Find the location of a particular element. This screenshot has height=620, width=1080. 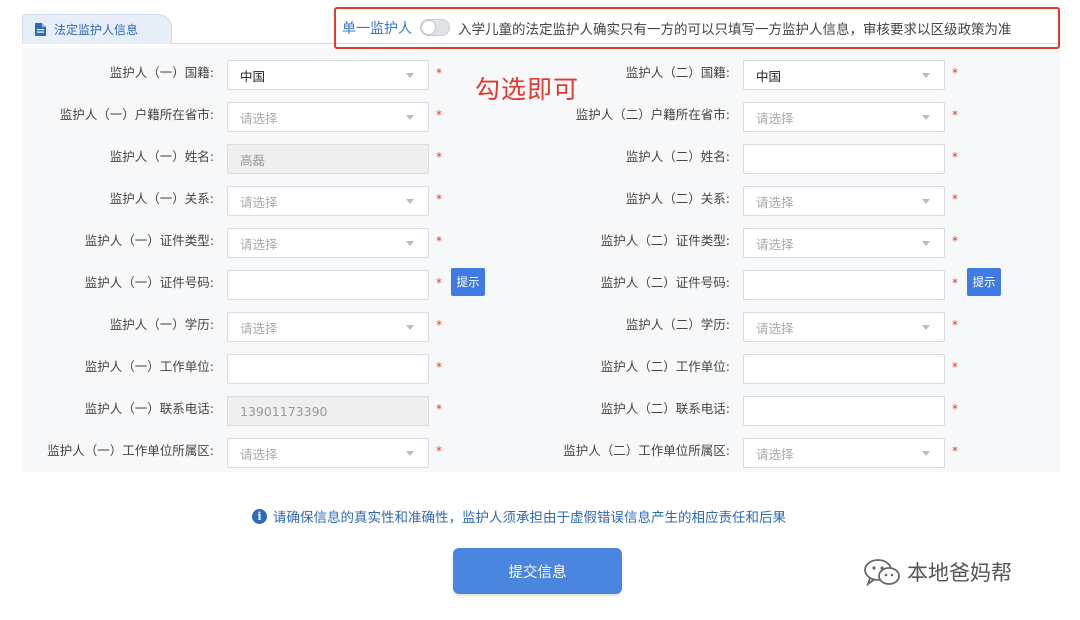

g2-nationality-select: 中国 is located at coordinates (844, 75).